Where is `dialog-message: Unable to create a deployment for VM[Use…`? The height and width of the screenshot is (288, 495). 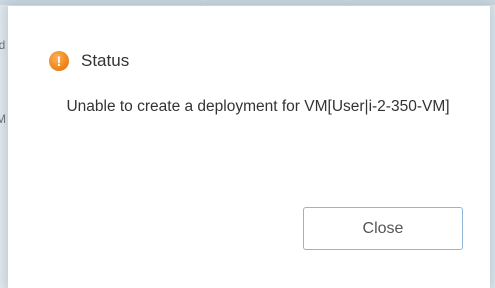 dialog-message: Unable to create a deployment for VM[Use… is located at coordinates (258, 106).